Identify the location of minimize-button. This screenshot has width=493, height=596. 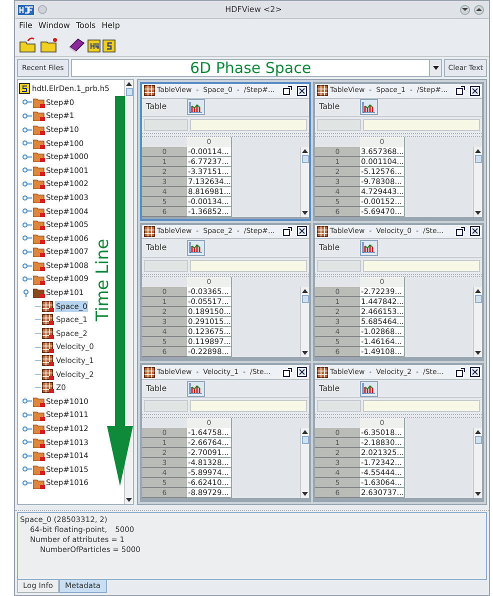
(465, 9).